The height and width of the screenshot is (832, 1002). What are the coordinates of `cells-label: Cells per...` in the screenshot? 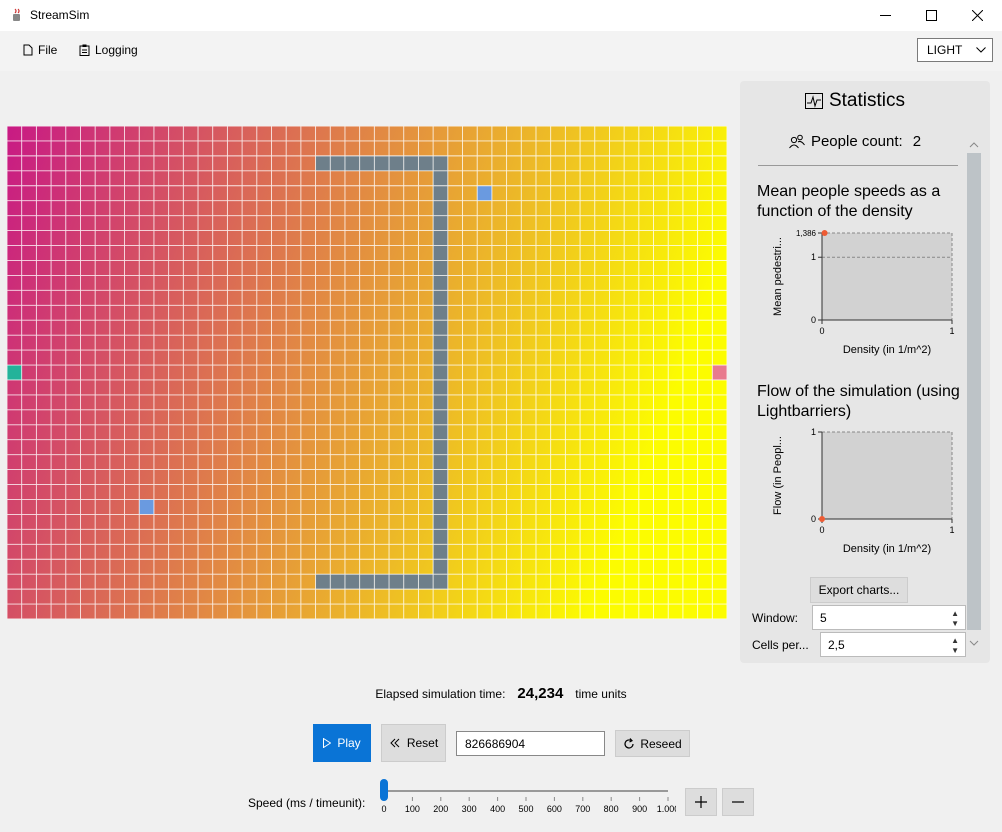 It's located at (780, 645).